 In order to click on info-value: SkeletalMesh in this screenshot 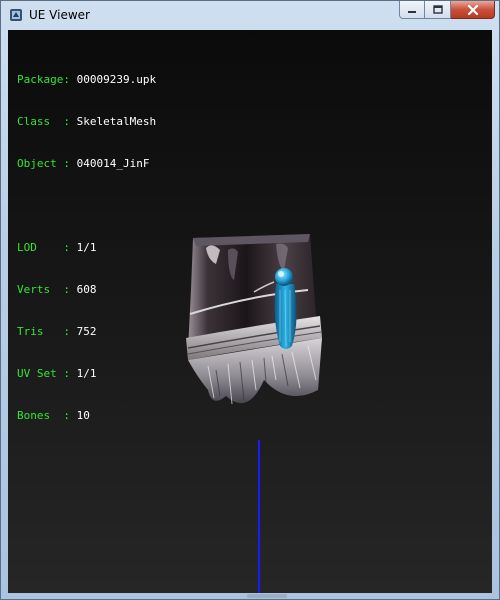, I will do `click(116, 121)`.